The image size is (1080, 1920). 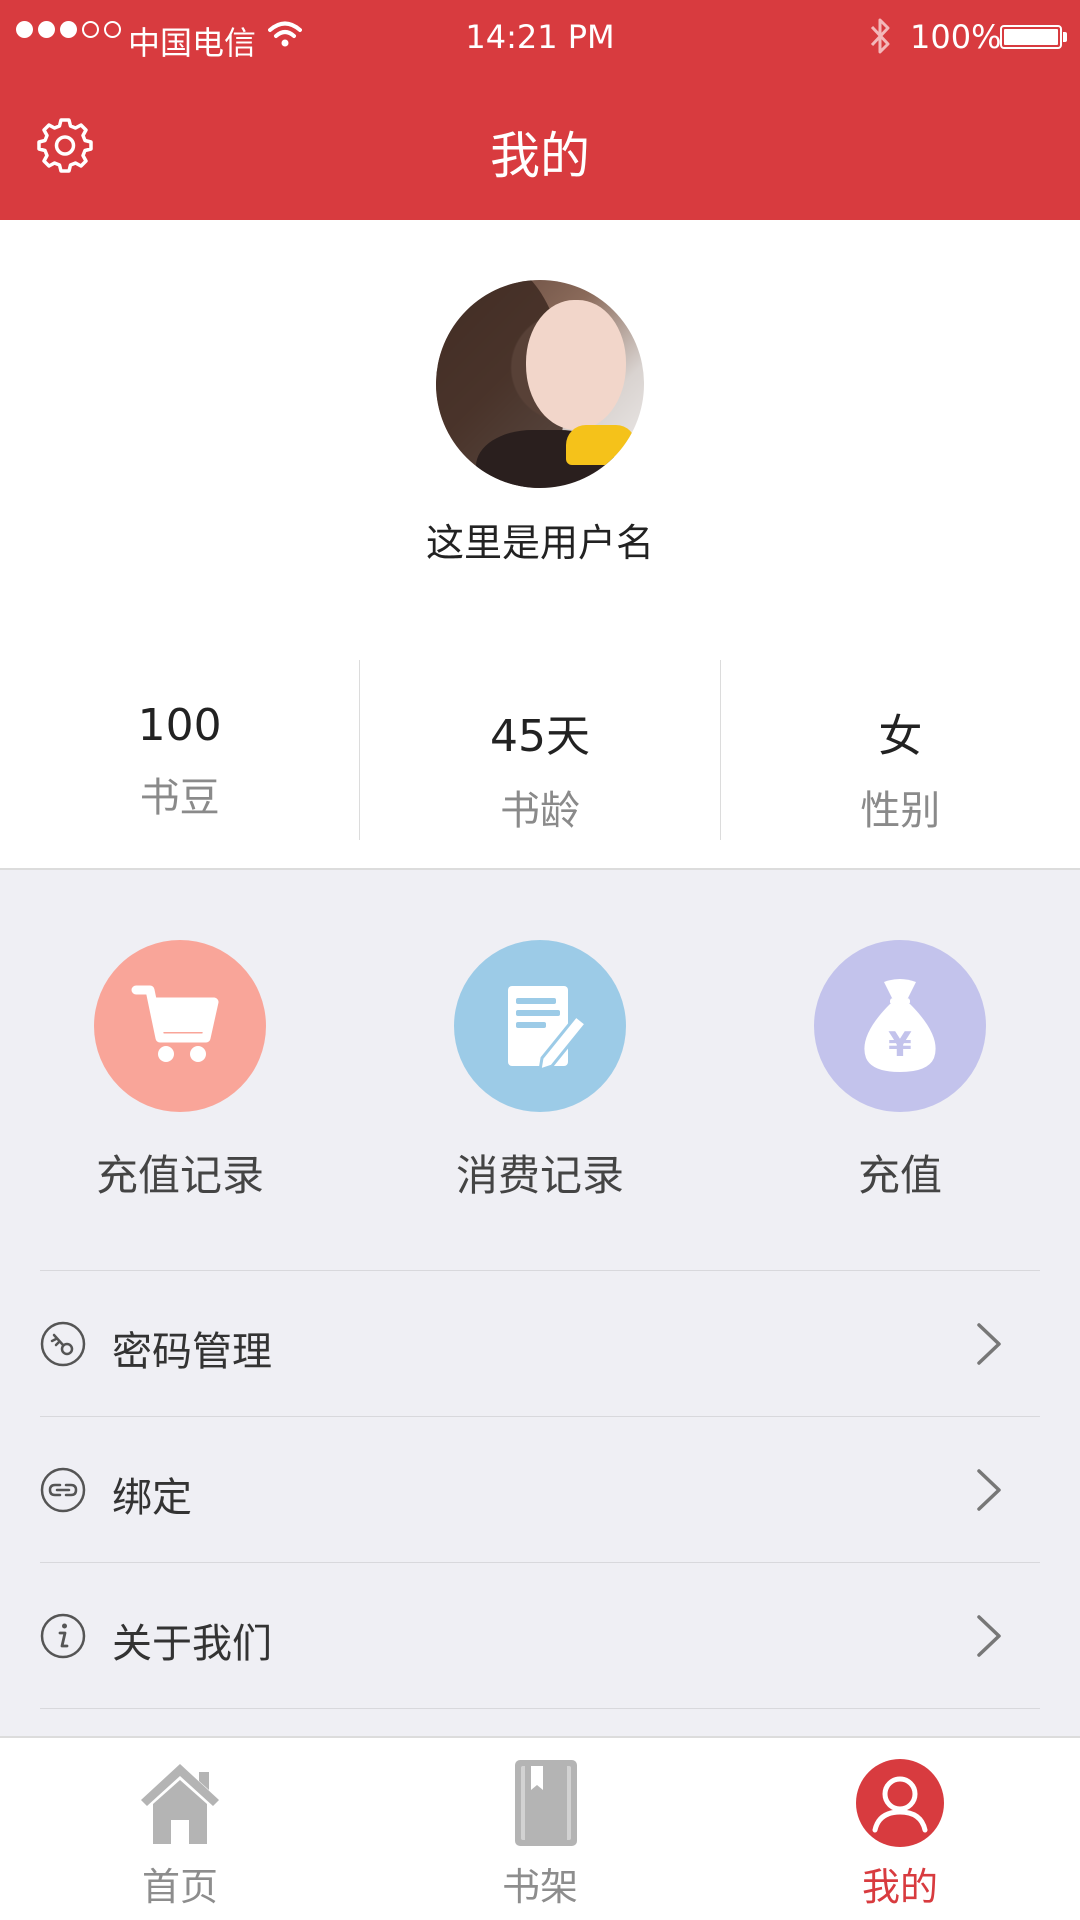 What do you see at coordinates (179, 1887) in the screenshot?
I see `tab-label: 首页` at bounding box center [179, 1887].